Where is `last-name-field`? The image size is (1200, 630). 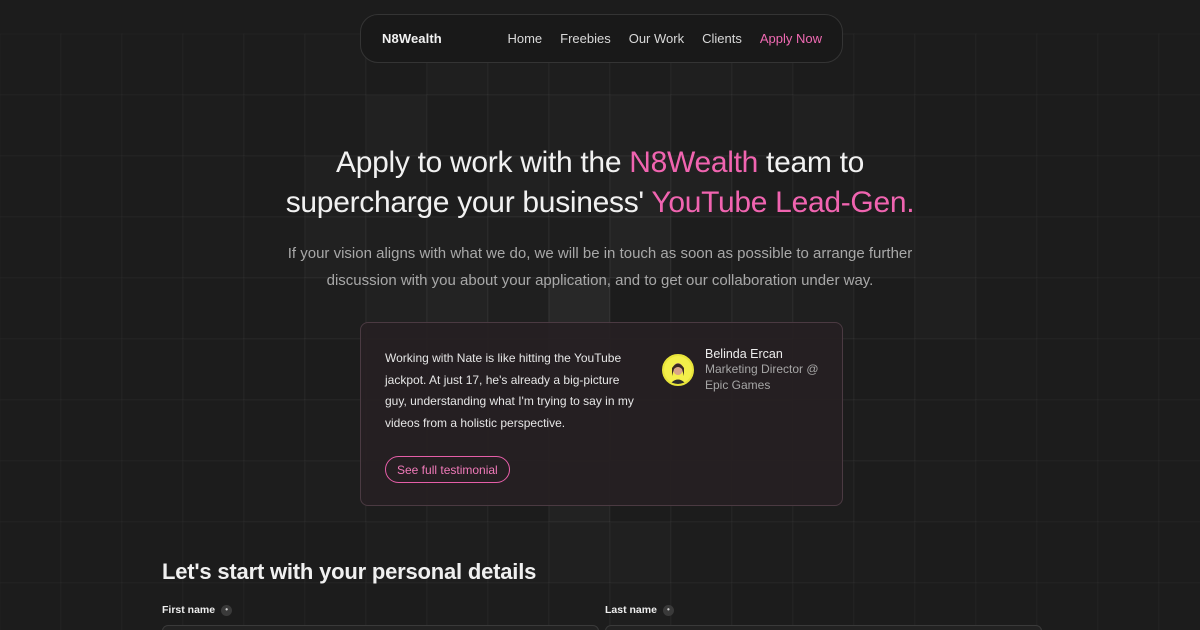
last-name-field is located at coordinates (823, 627).